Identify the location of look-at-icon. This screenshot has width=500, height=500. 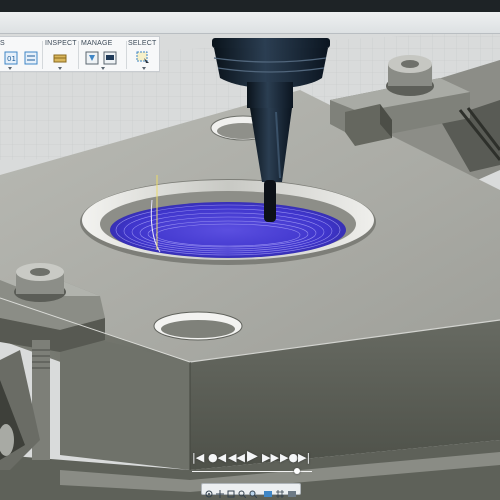
(231, 491).